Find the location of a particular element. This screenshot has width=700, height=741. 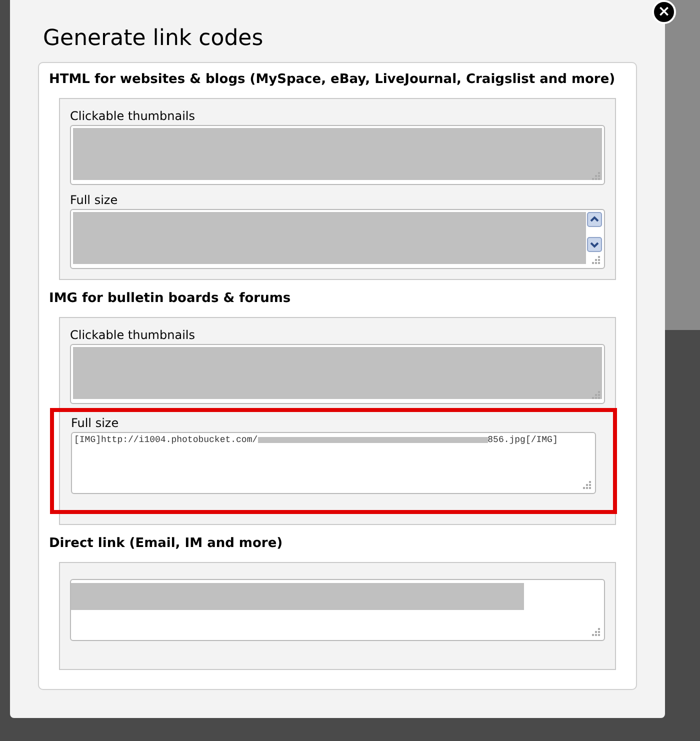

field-value: [IMG]http://i1004.photobucket.com/ is located at coordinates (166, 440).